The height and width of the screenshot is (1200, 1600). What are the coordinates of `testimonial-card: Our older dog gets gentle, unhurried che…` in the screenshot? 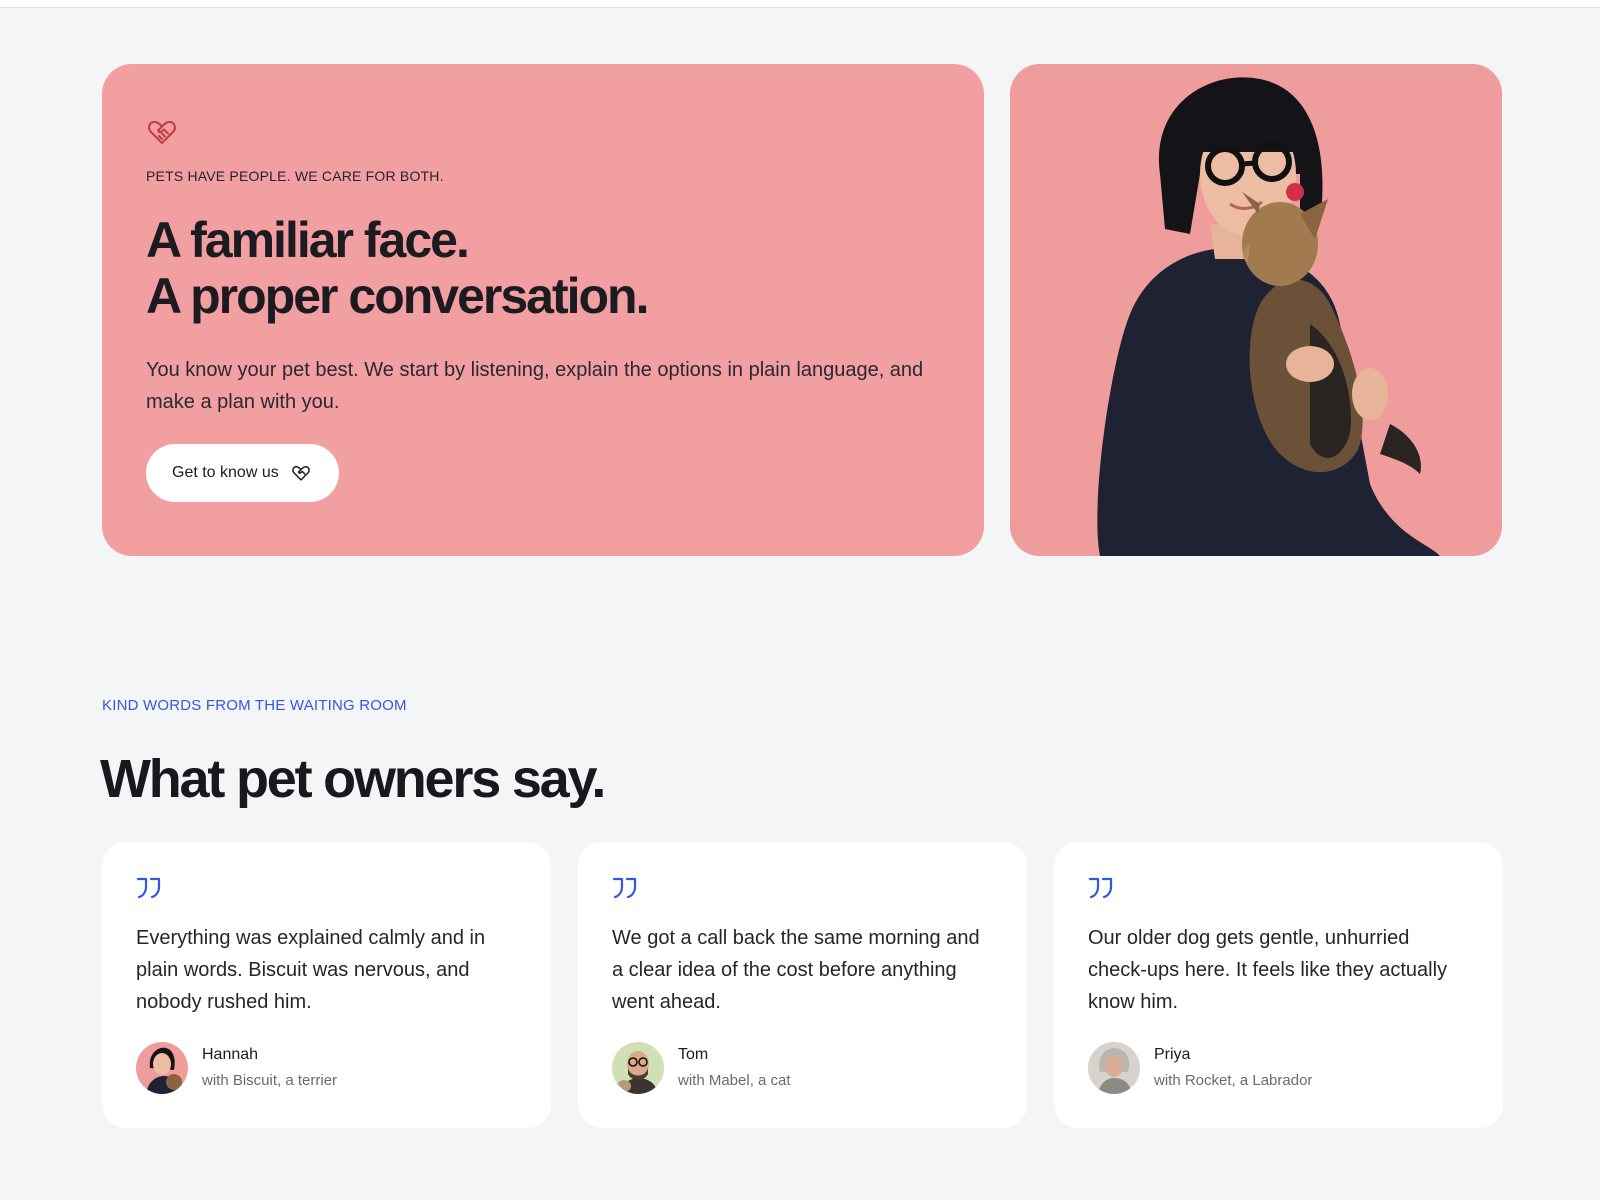 It's located at (1278, 985).